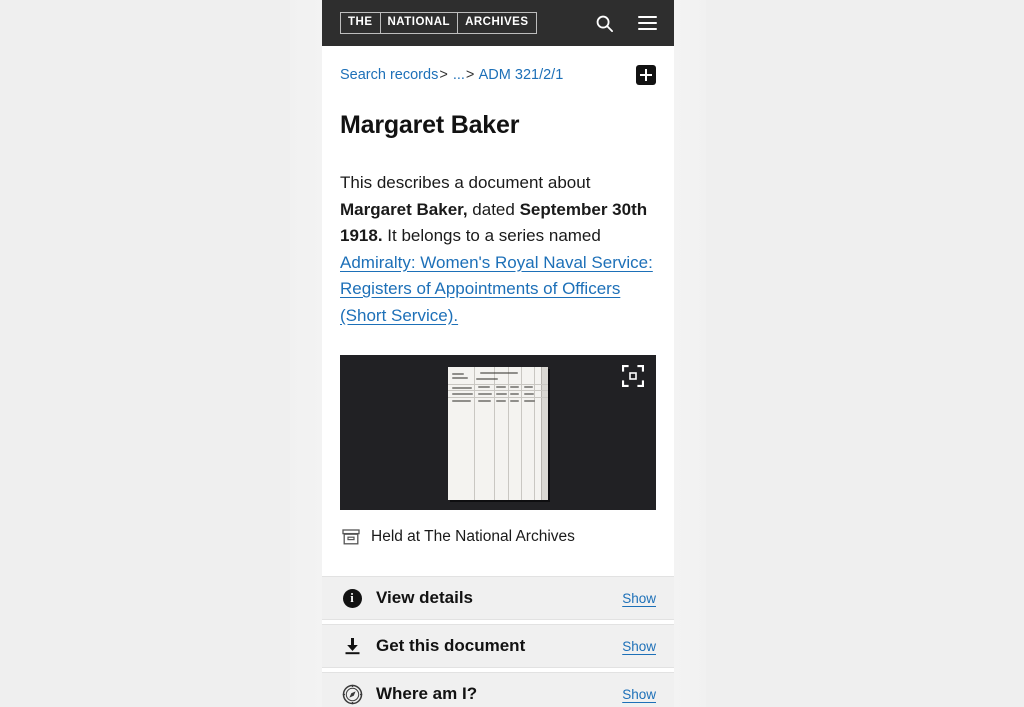 This screenshot has height=707, width=1024. What do you see at coordinates (451, 645) in the screenshot?
I see `accordion-label-get-this-document: Get this document` at bounding box center [451, 645].